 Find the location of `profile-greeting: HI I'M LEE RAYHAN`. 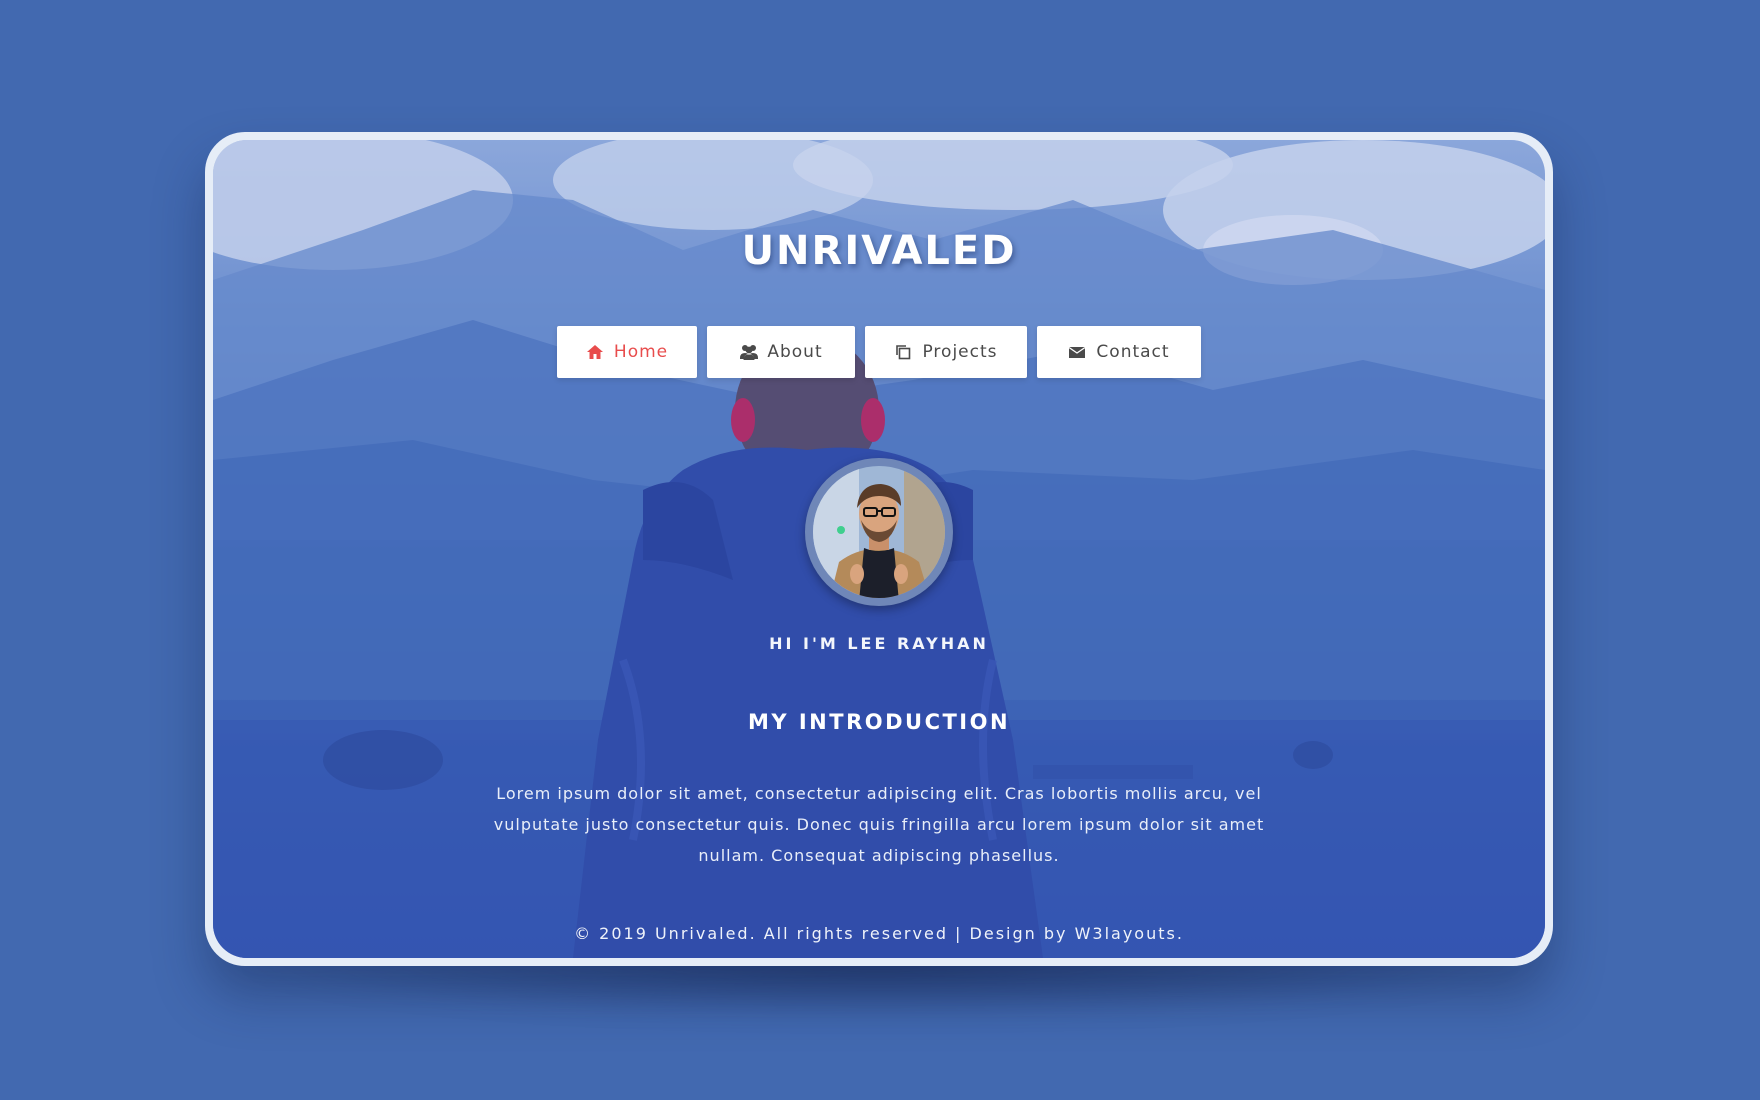

profile-greeting: HI I'M LEE RAYHAN is located at coordinates (879, 643).